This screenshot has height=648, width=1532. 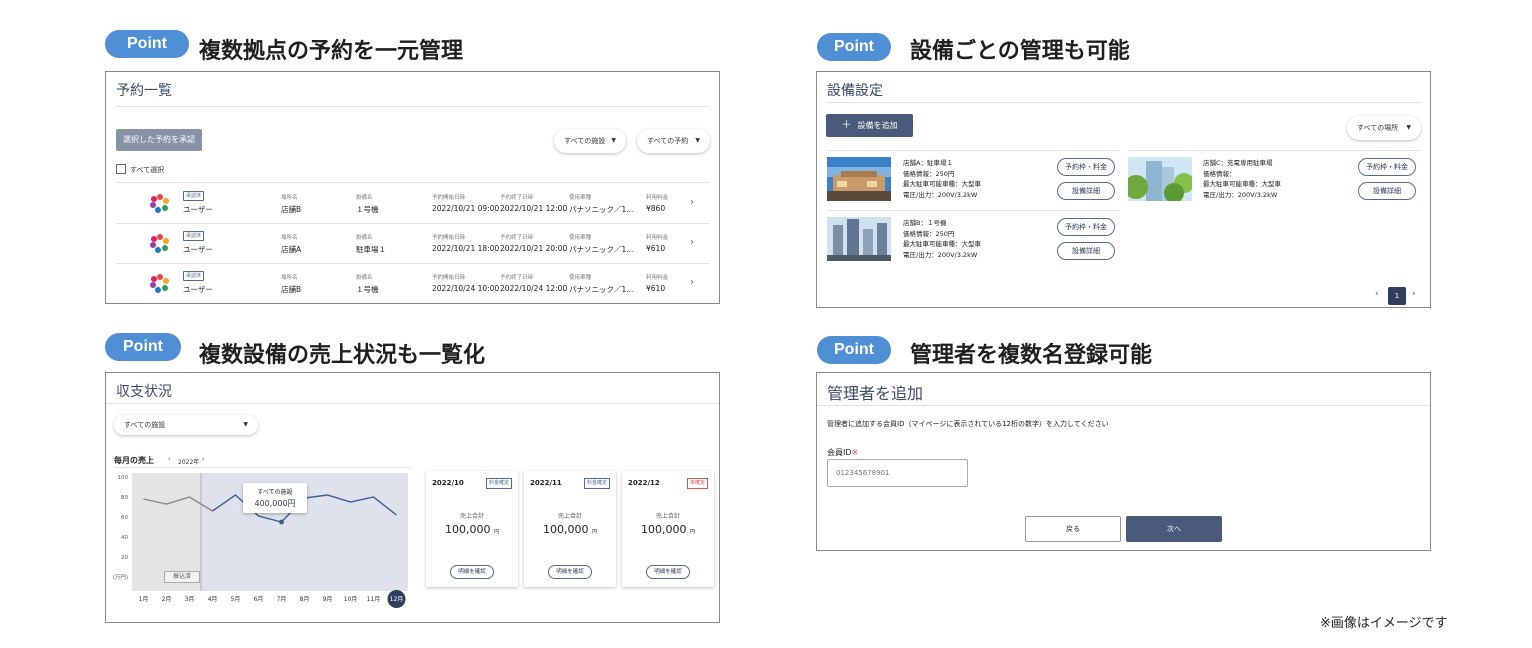 I want to click on reservation-filter-dropdown: すべての予約 ▼, so click(x=673, y=141).